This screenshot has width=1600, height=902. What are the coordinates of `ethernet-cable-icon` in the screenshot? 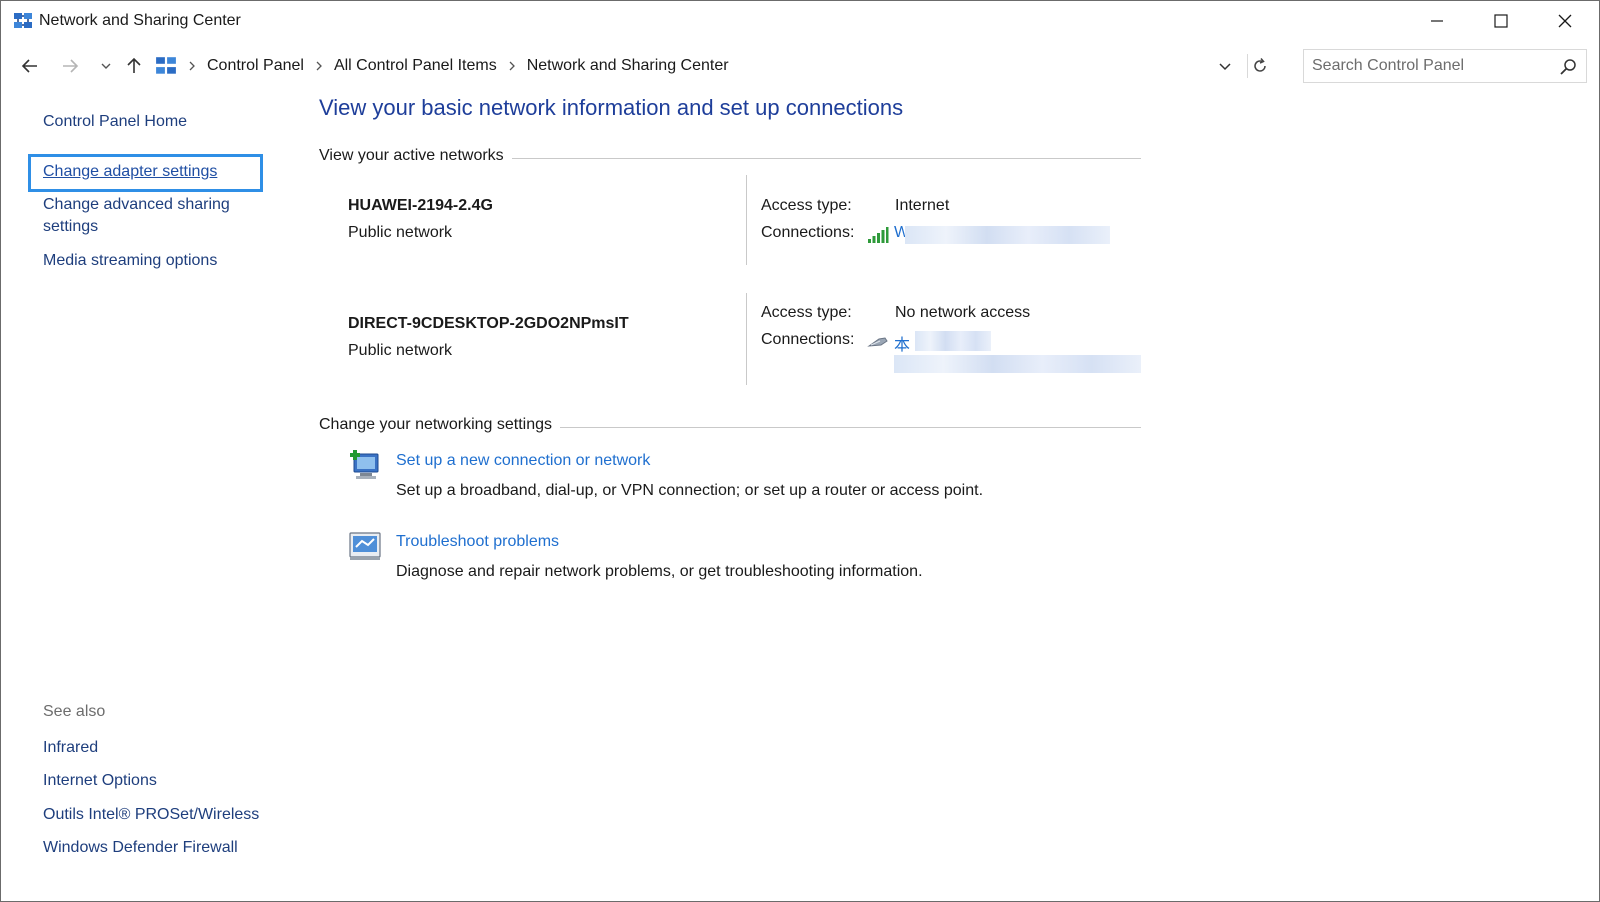 It's located at (877, 342).